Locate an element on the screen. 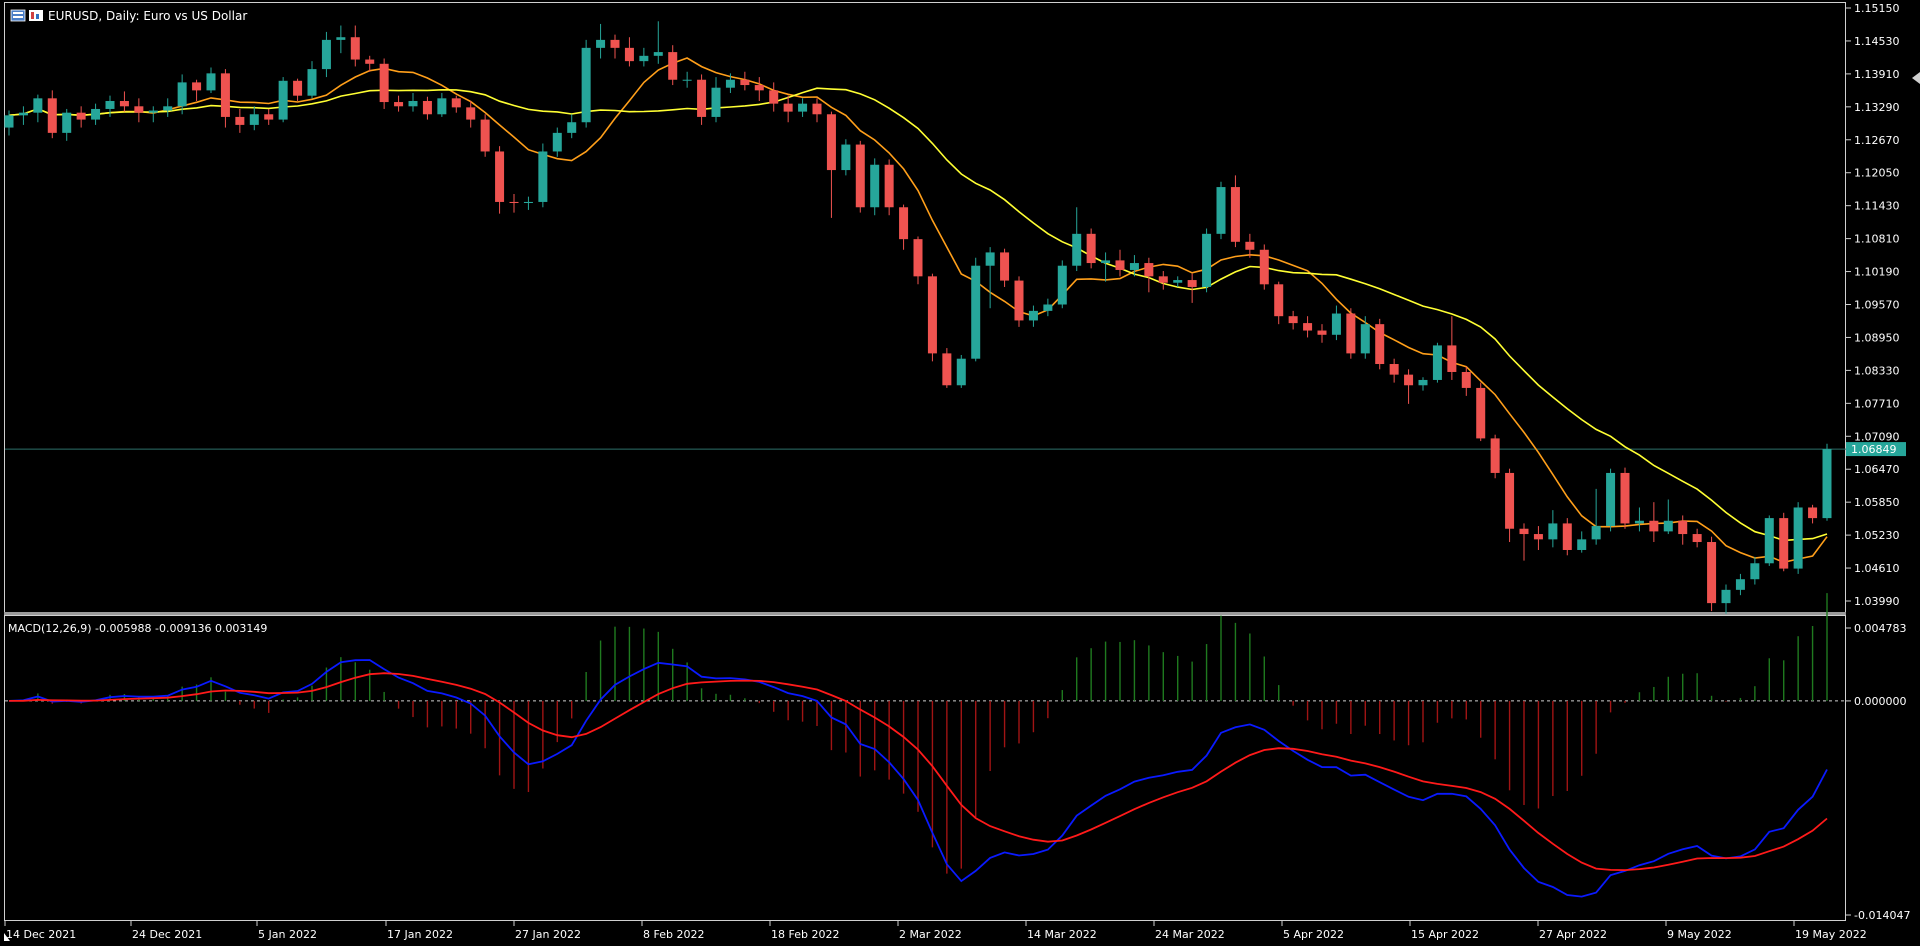 The height and width of the screenshot is (946, 1920). time-tick-label: 24 Mar 2022 is located at coordinates (1190, 934).